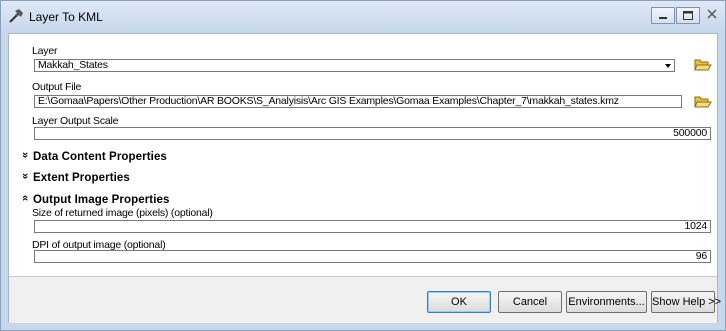  Describe the element at coordinates (372, 226) in the screenshot. I see `image-size-input: 1024` at that location.